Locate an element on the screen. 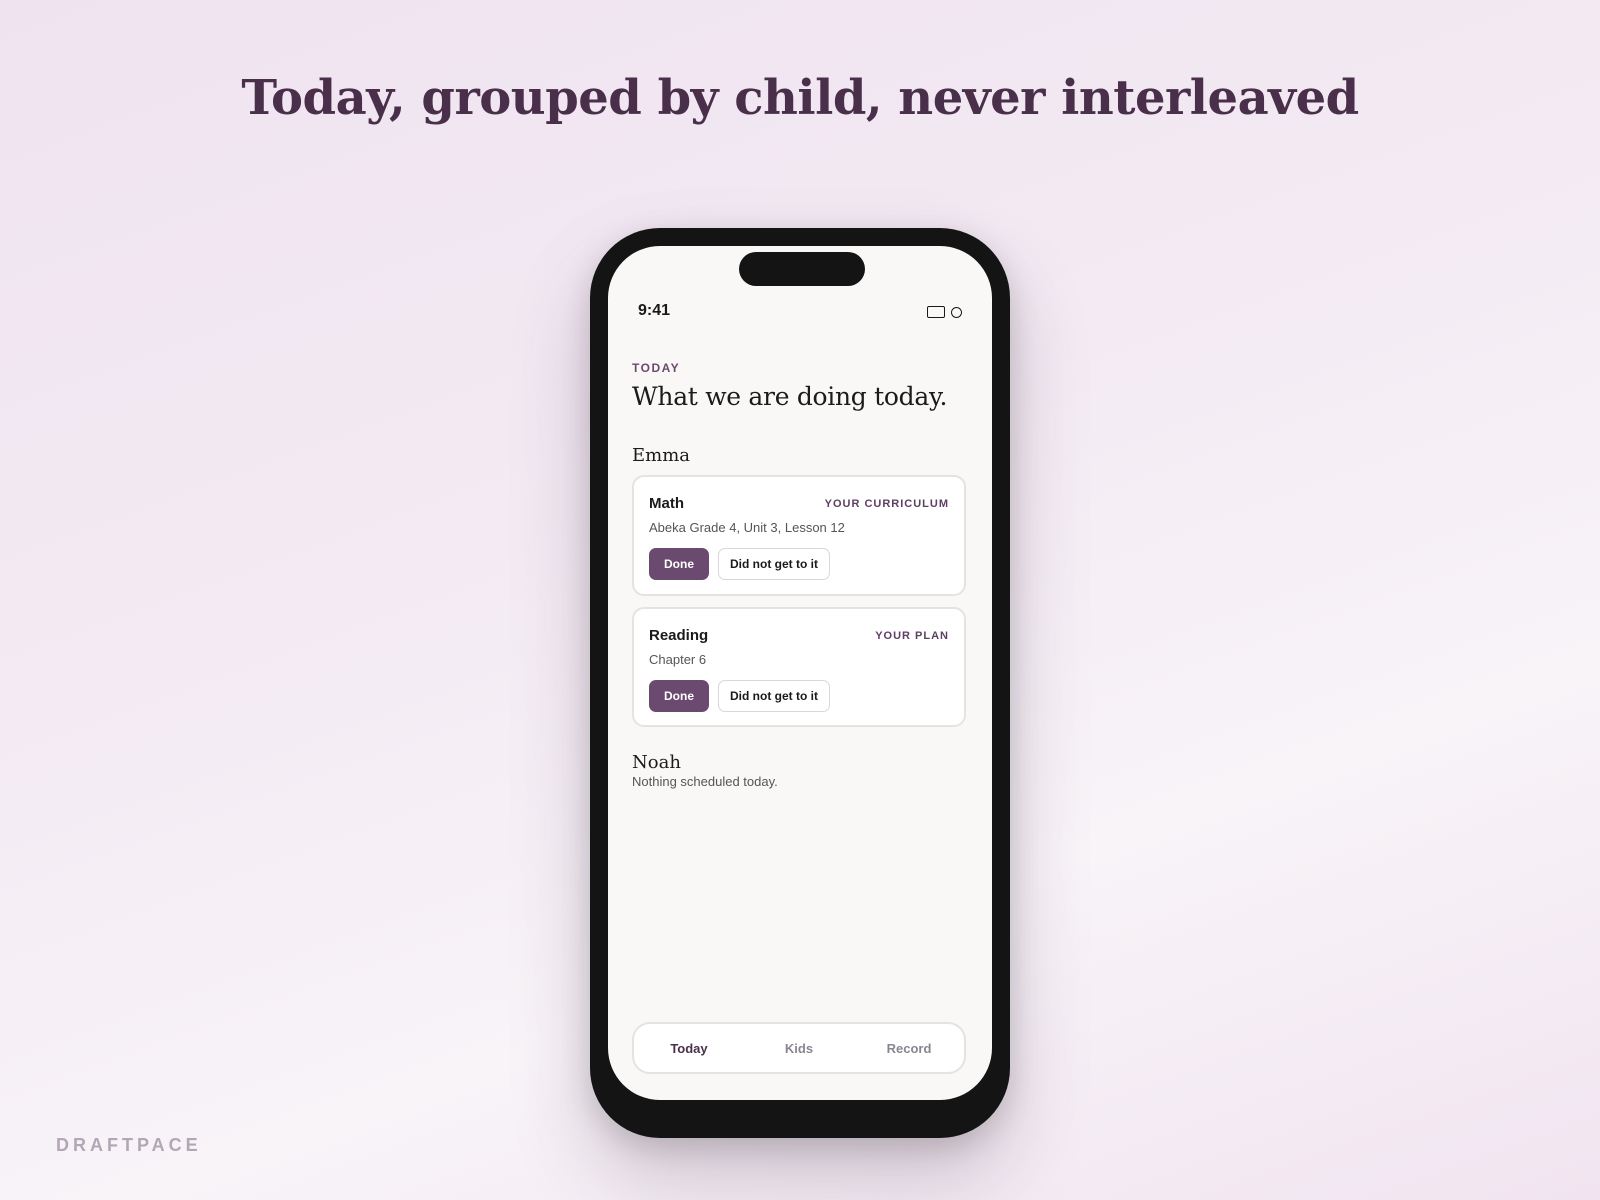  status-time: 9:41 is located at coordinates (654, 310).